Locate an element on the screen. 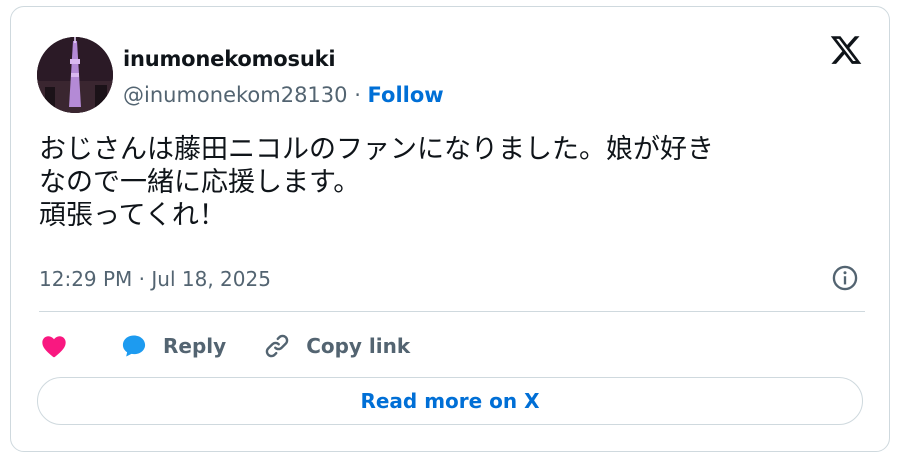 This screenshot has width=899, height=462. author-handle-row: @inumonekom28130 · Follow is located at coordinates (283, 95).